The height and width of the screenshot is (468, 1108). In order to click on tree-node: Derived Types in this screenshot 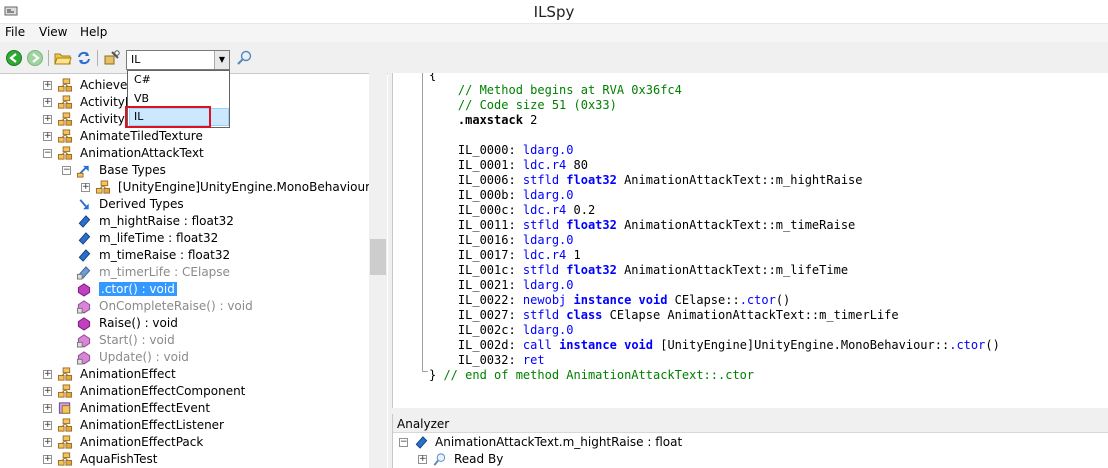, I will do `click(184, 204)`.